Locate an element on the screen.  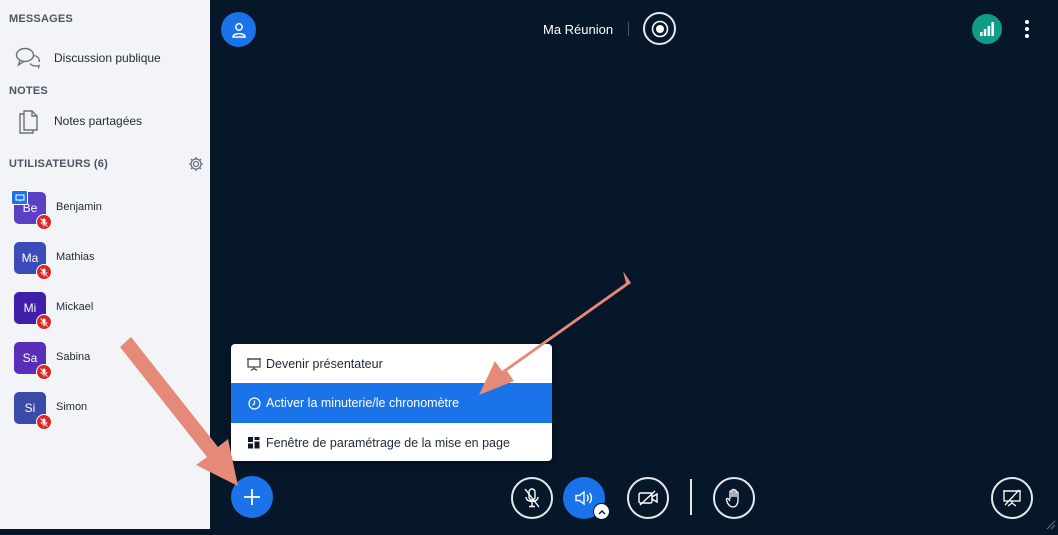
public-chat-label: Discussion publique is located at coordinates (107, 58).